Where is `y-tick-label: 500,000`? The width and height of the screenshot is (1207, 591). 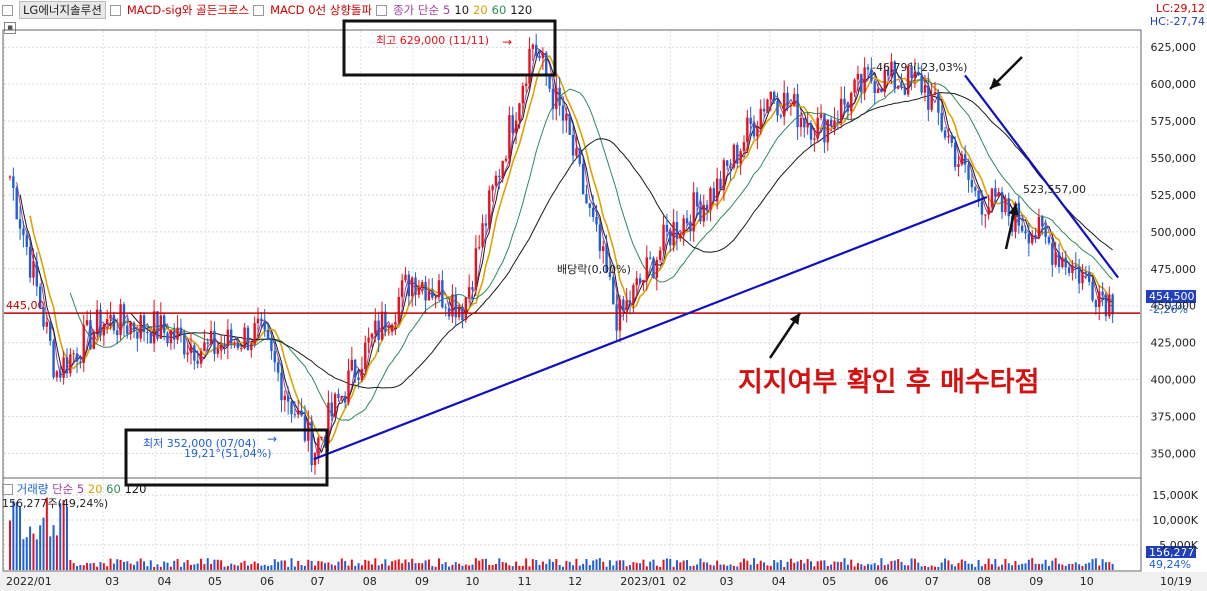 y-tick-label: 500,000 is located at coordinates (1174, 232).